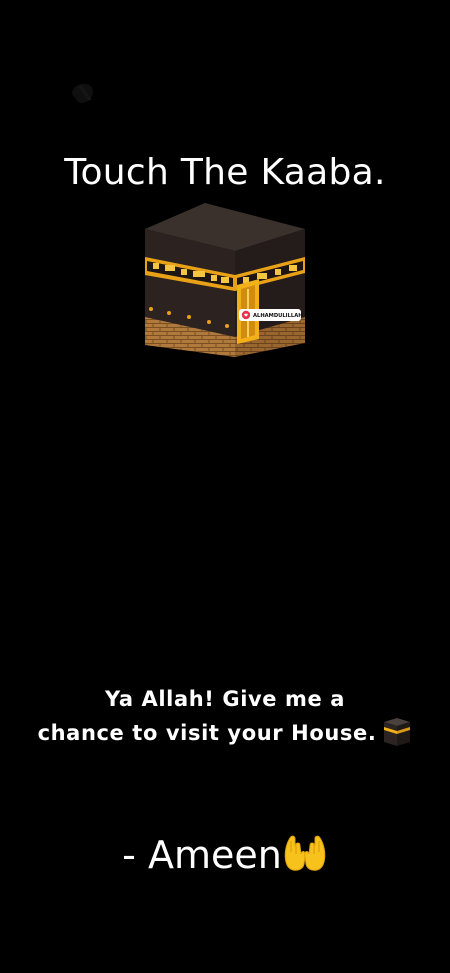 The image size is (450, 973). Describe the element at coordinates (225, 172) in the screenshot. I see `page-title: Touch The Kaaba.` at that location.